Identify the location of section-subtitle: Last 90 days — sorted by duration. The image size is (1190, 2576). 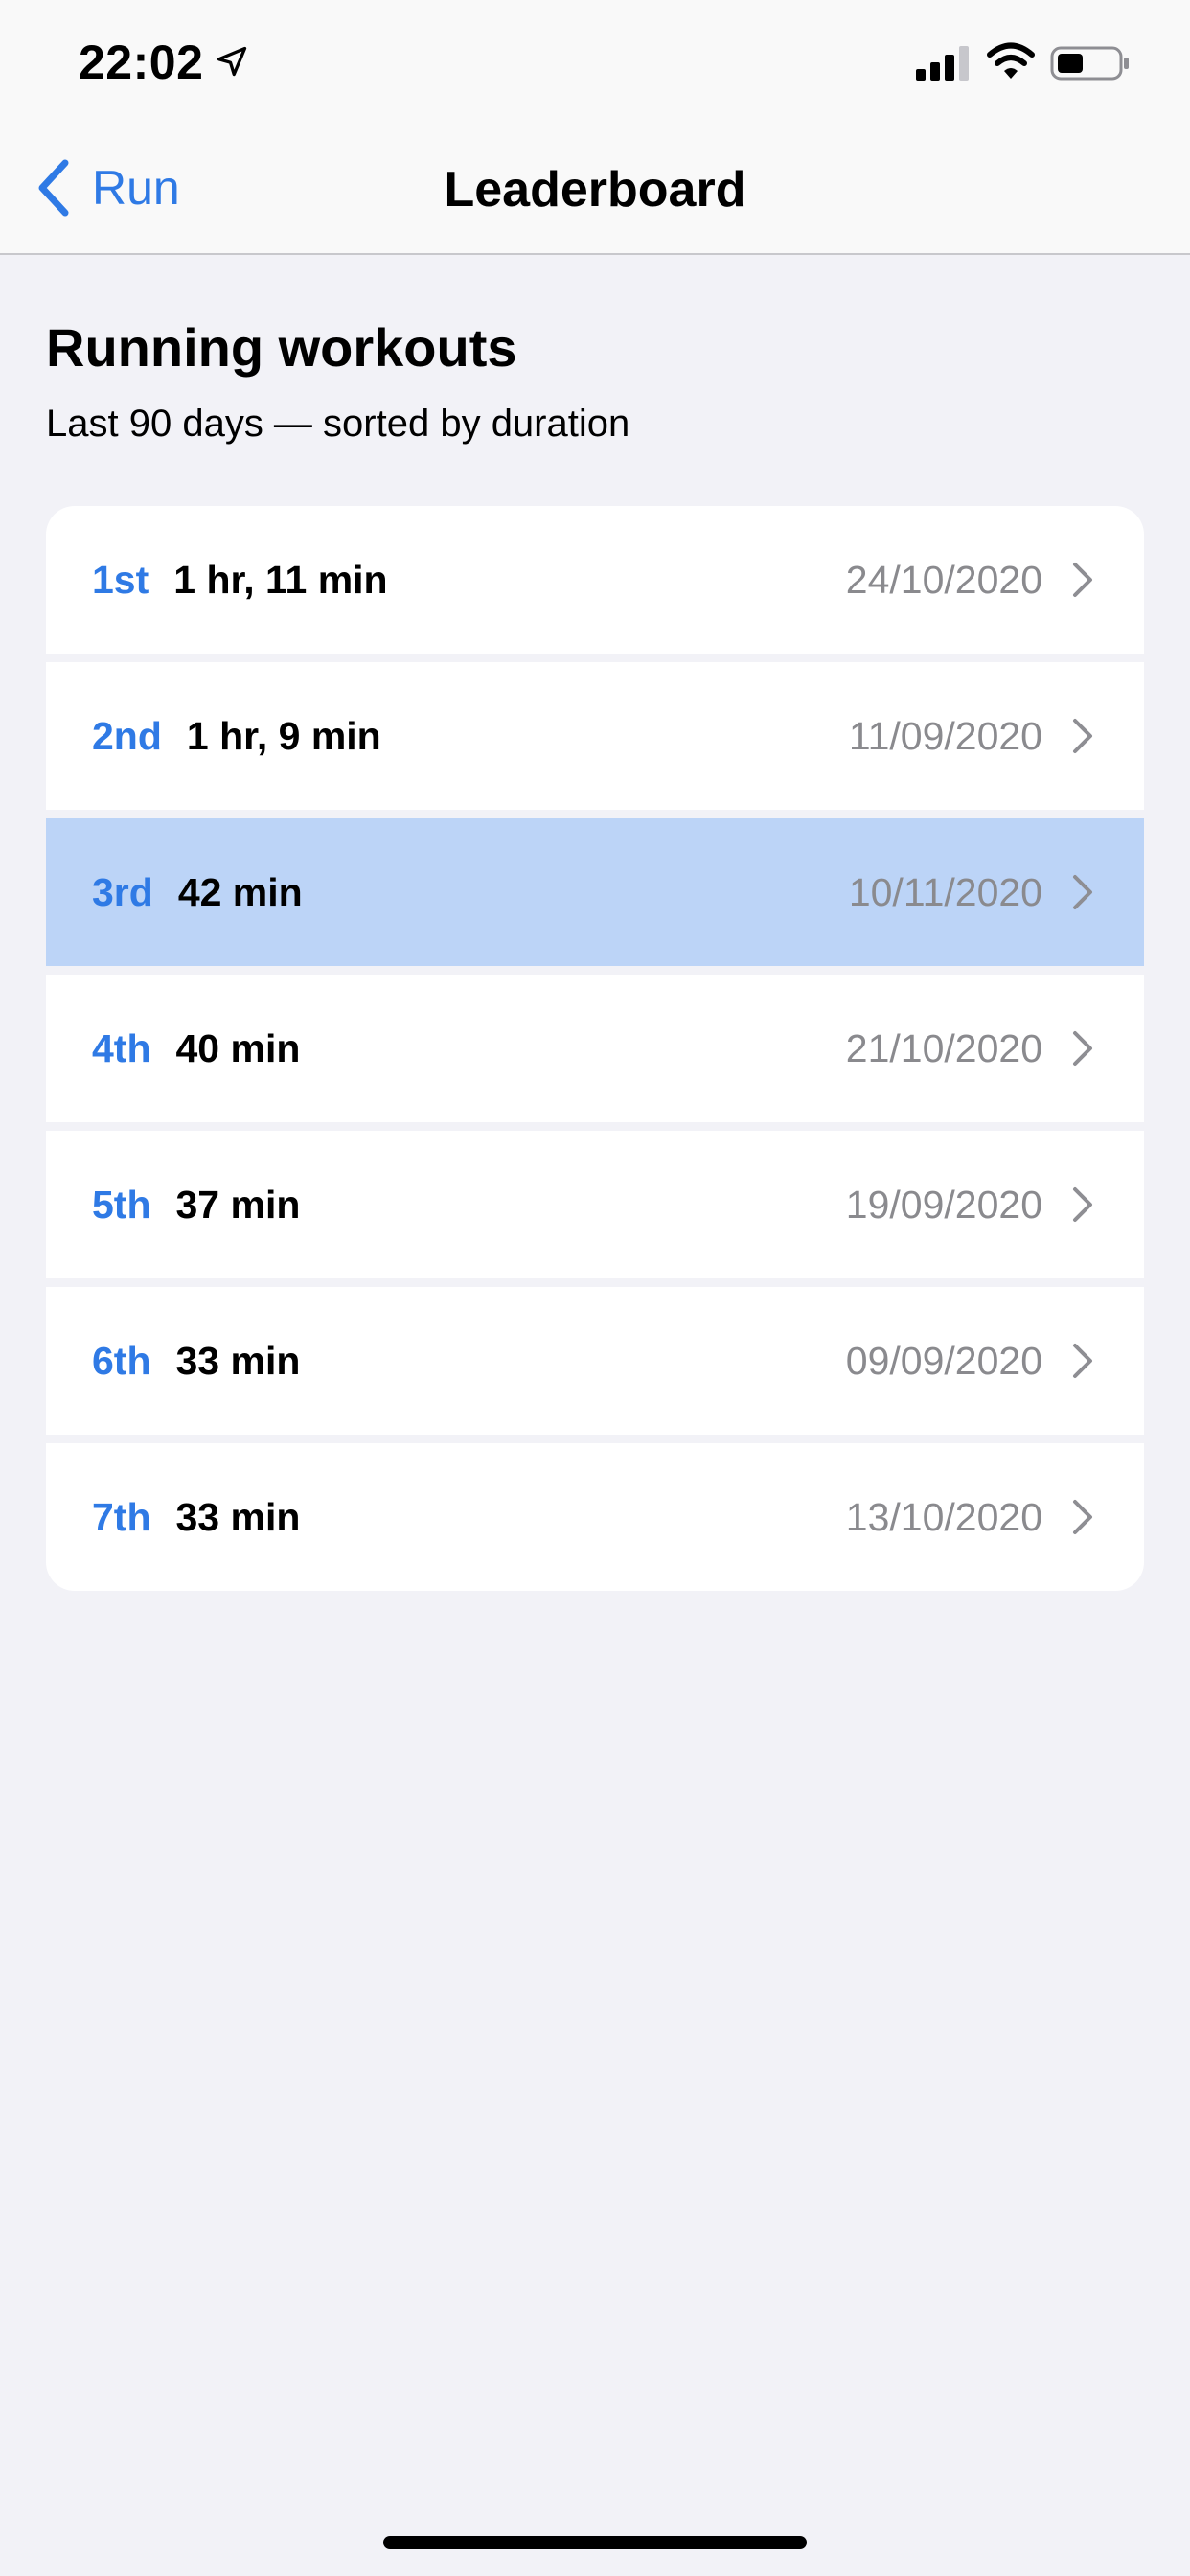
(338, 423).